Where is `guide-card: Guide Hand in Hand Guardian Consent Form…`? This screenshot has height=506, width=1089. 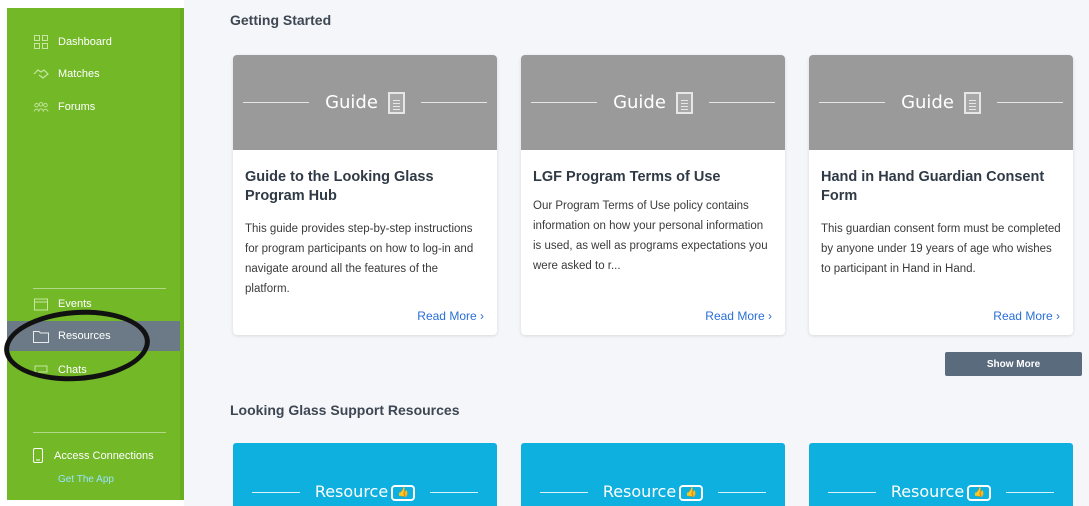 guide-card: Guide Hand in Hand Guardian Consent Form… is located at coordinates (941, 195).